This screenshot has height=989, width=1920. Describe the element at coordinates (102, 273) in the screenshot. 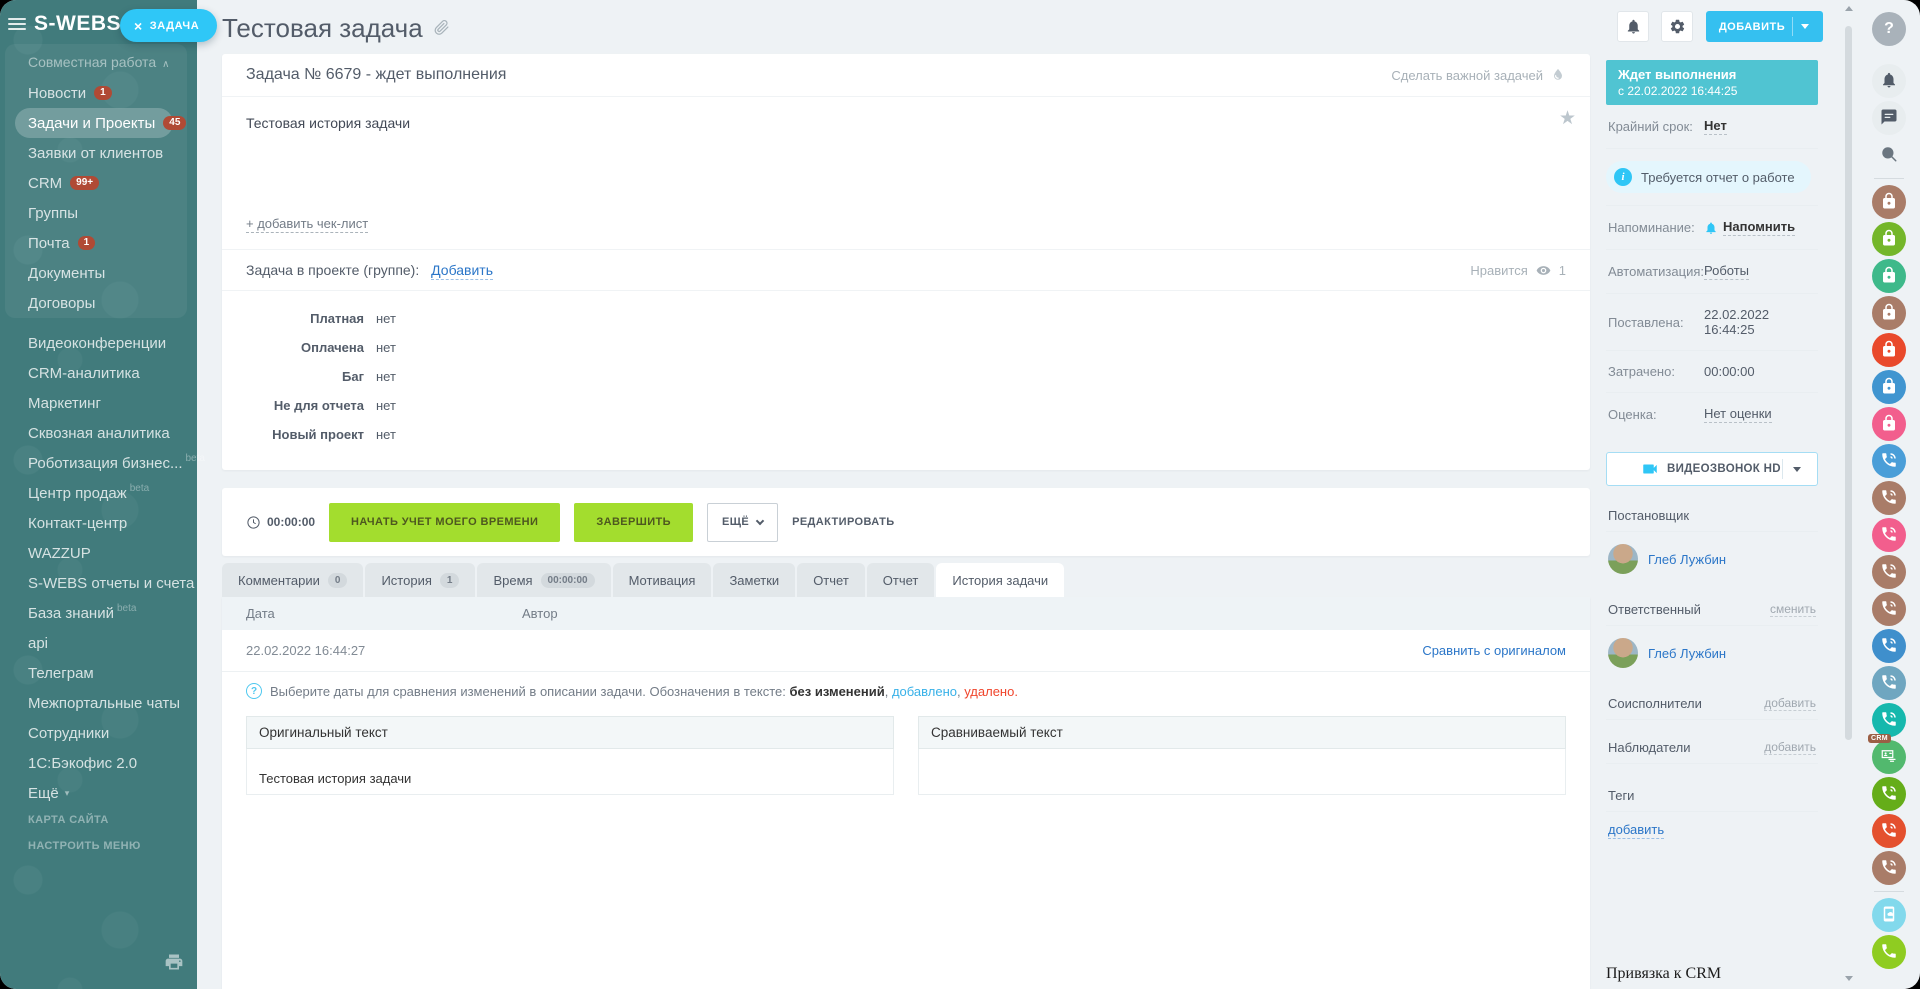

I see `sidebar-item: Документы` at that location.